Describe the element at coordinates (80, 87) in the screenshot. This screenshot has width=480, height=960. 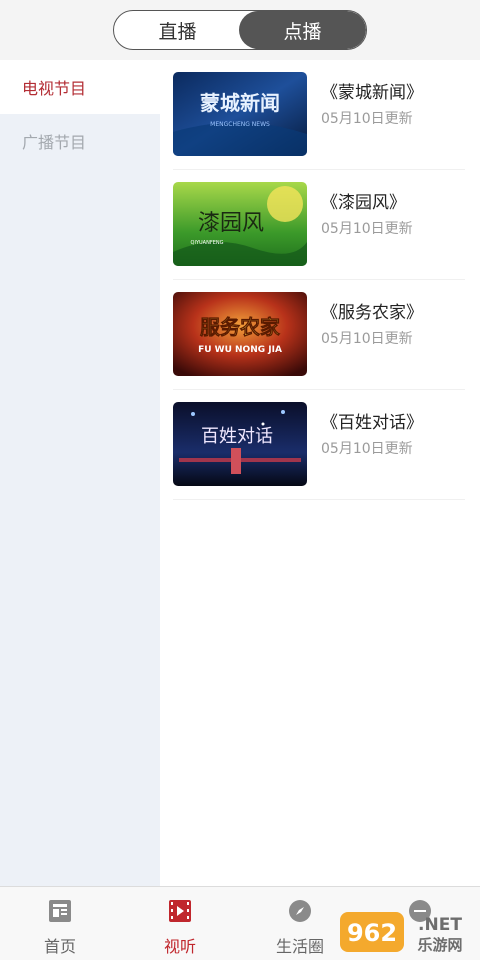
I see `sidebar-item-tv: 电视节目` at that location.